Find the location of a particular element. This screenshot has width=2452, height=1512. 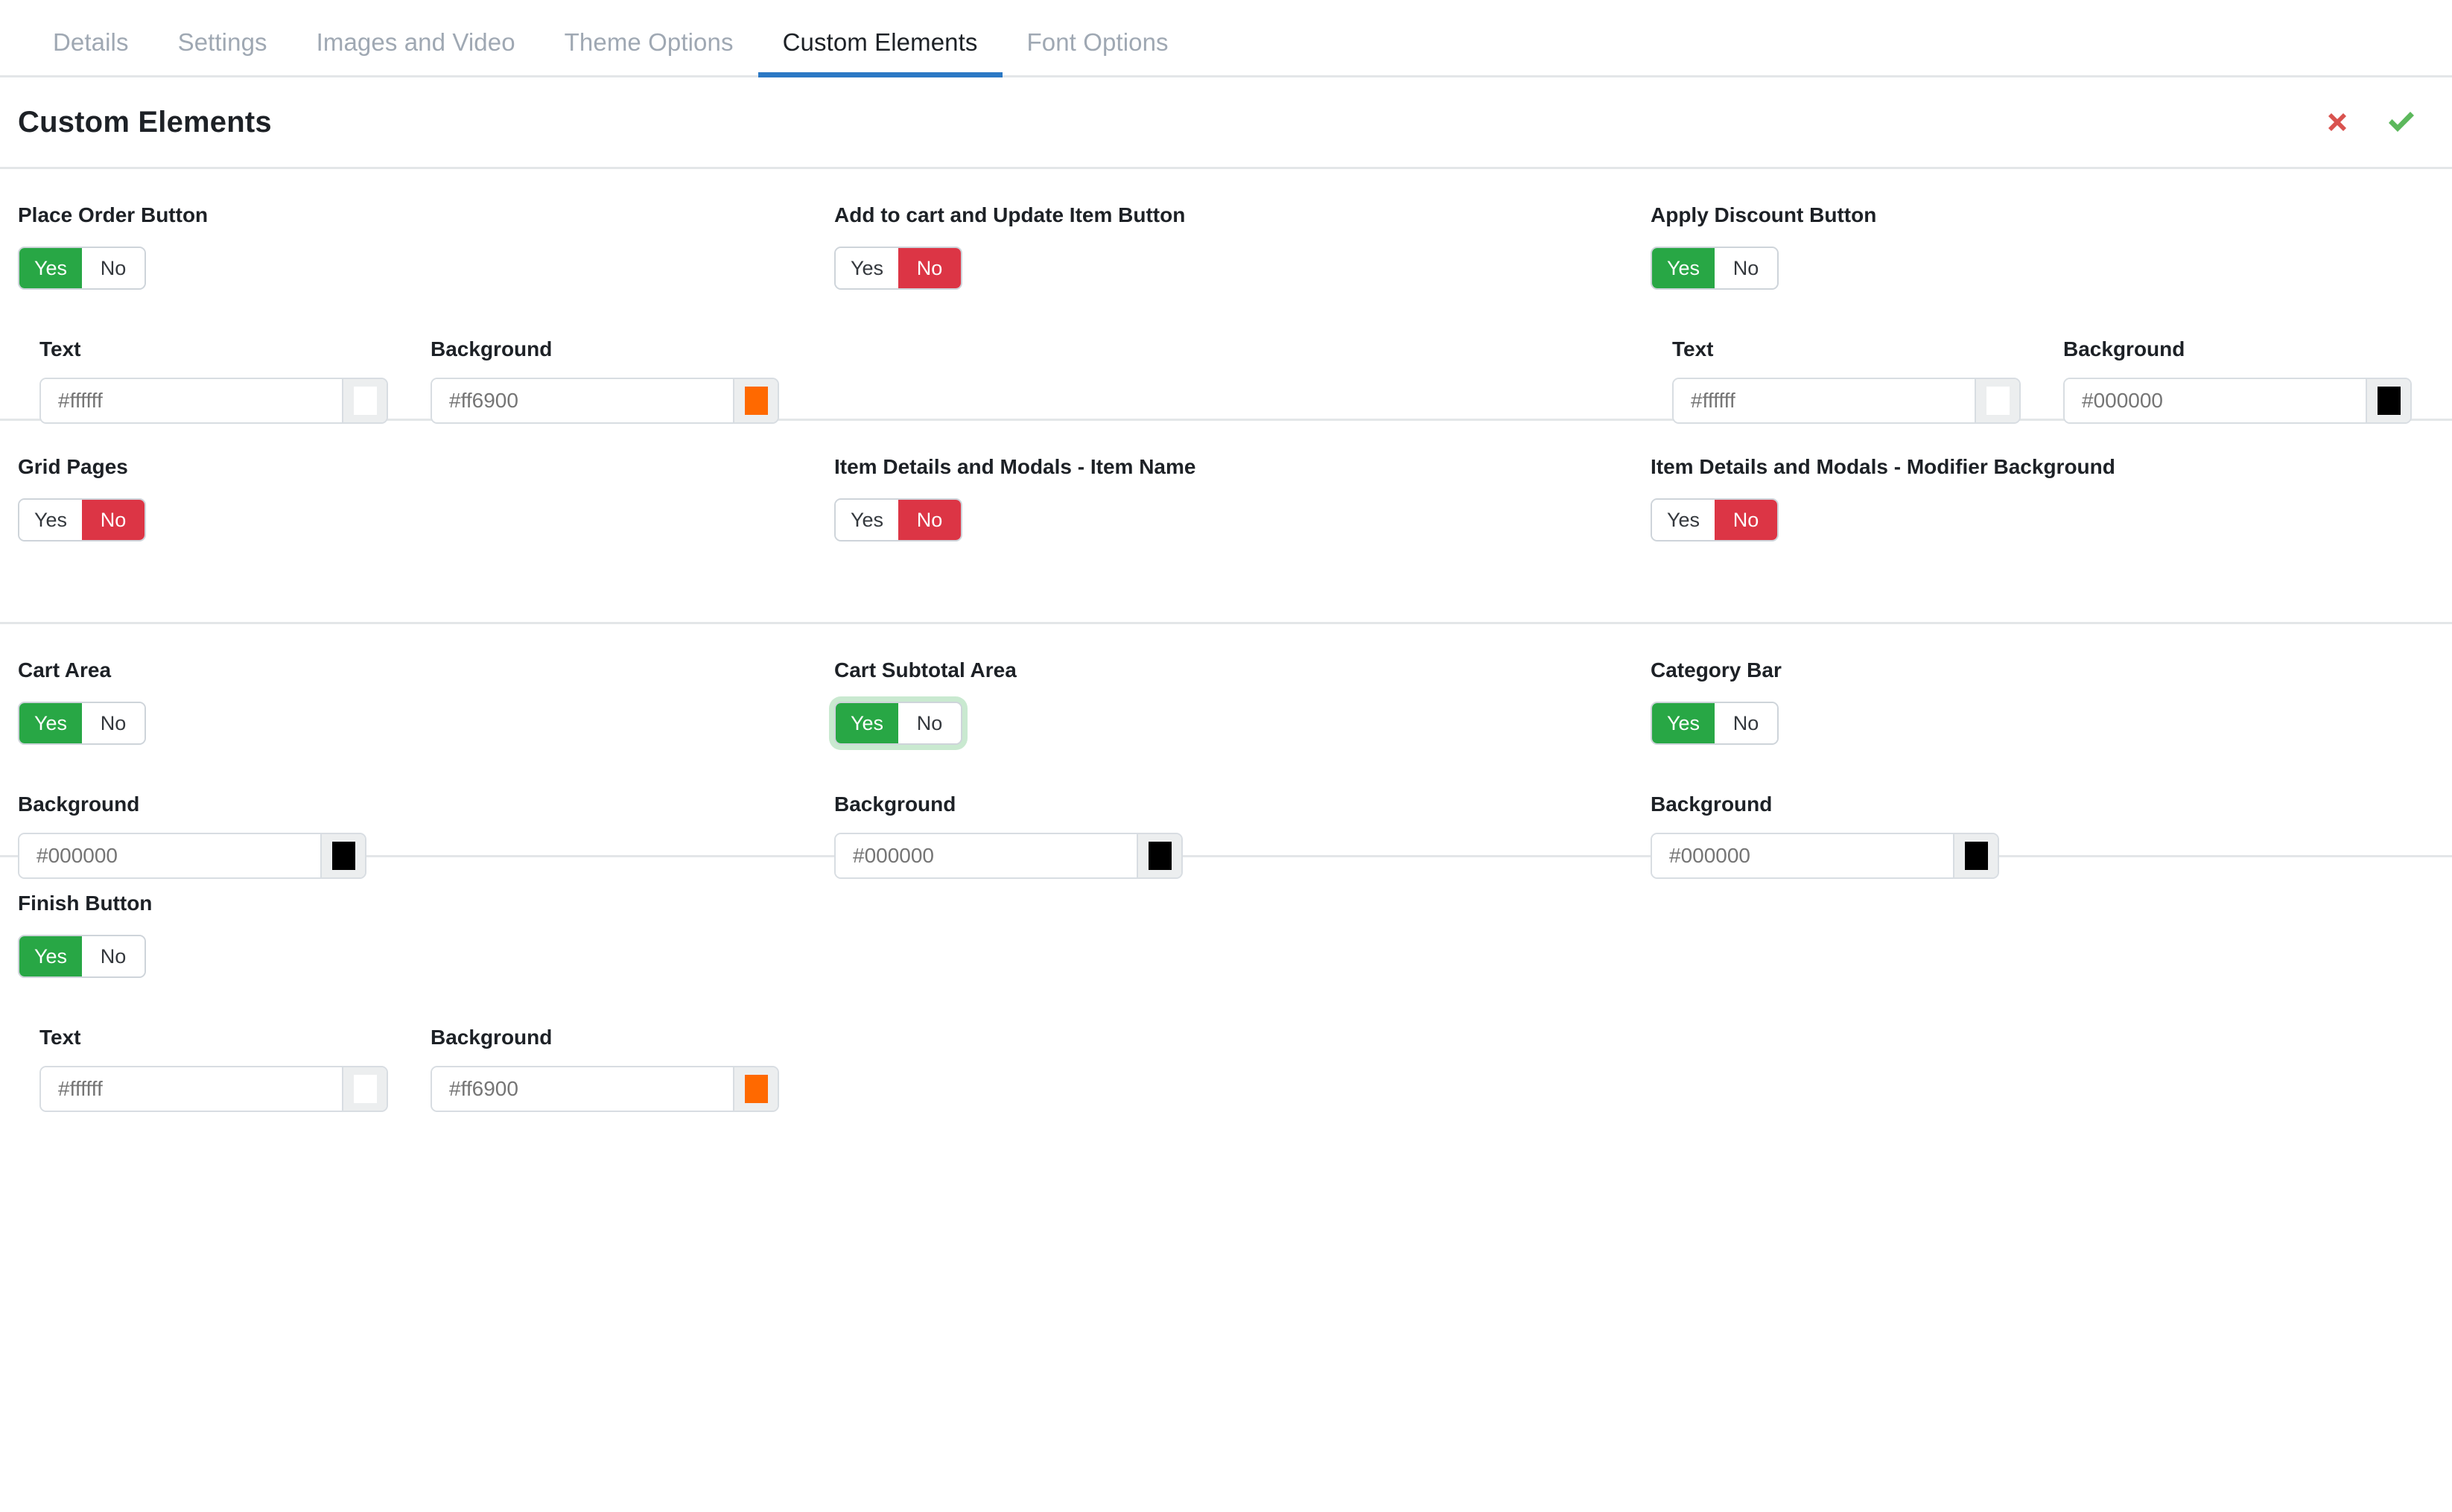

subfield-background-category-bar: Background is located at coordinates (1825, 836).